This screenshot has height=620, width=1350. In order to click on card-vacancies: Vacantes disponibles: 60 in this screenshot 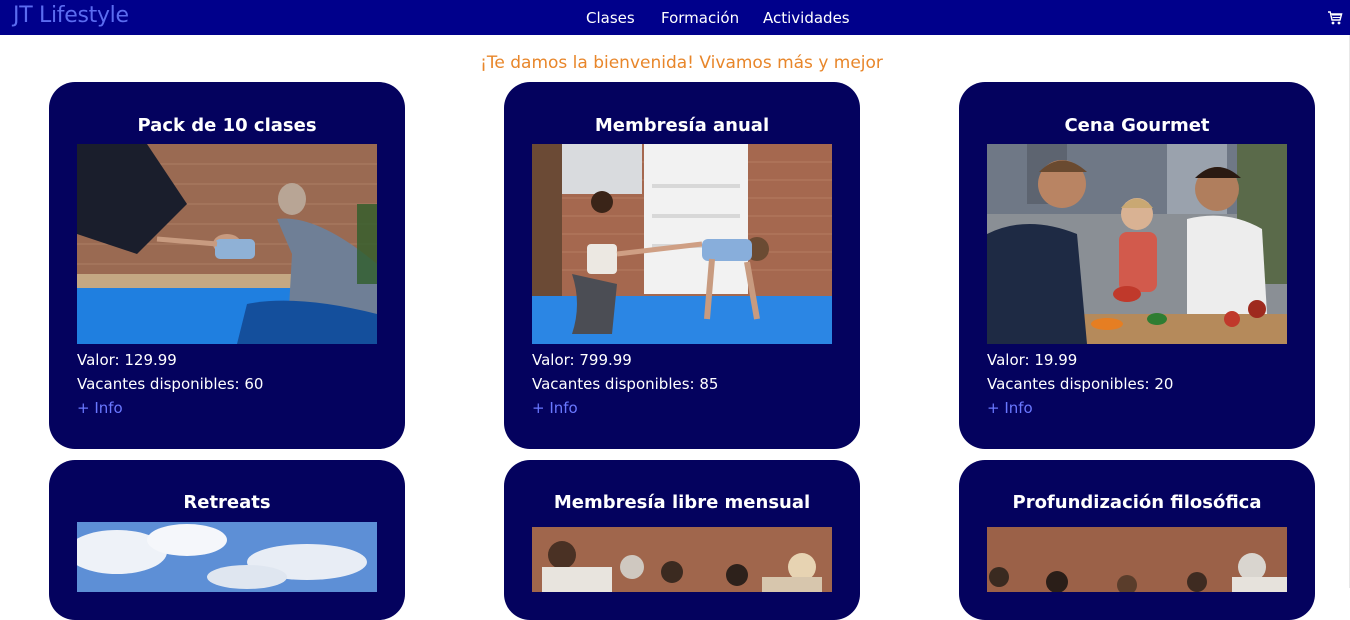, I will do `click(170, 384)`.